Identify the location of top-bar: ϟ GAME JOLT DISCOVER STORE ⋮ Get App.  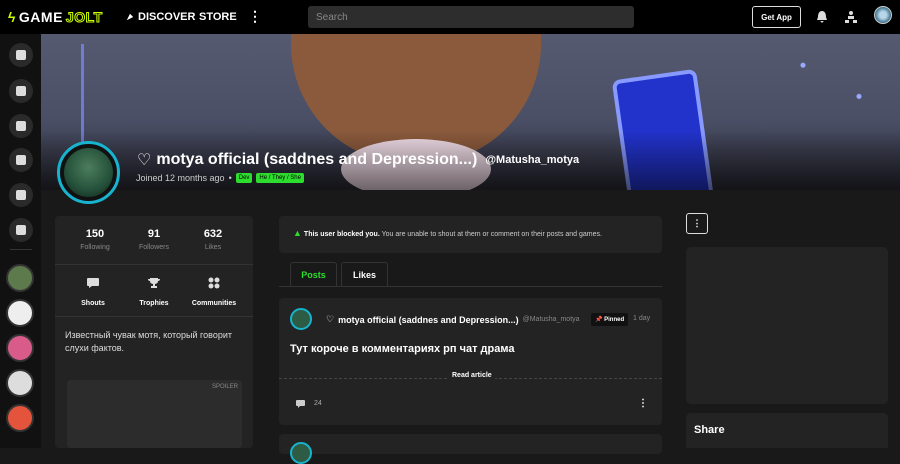
(450, 17).